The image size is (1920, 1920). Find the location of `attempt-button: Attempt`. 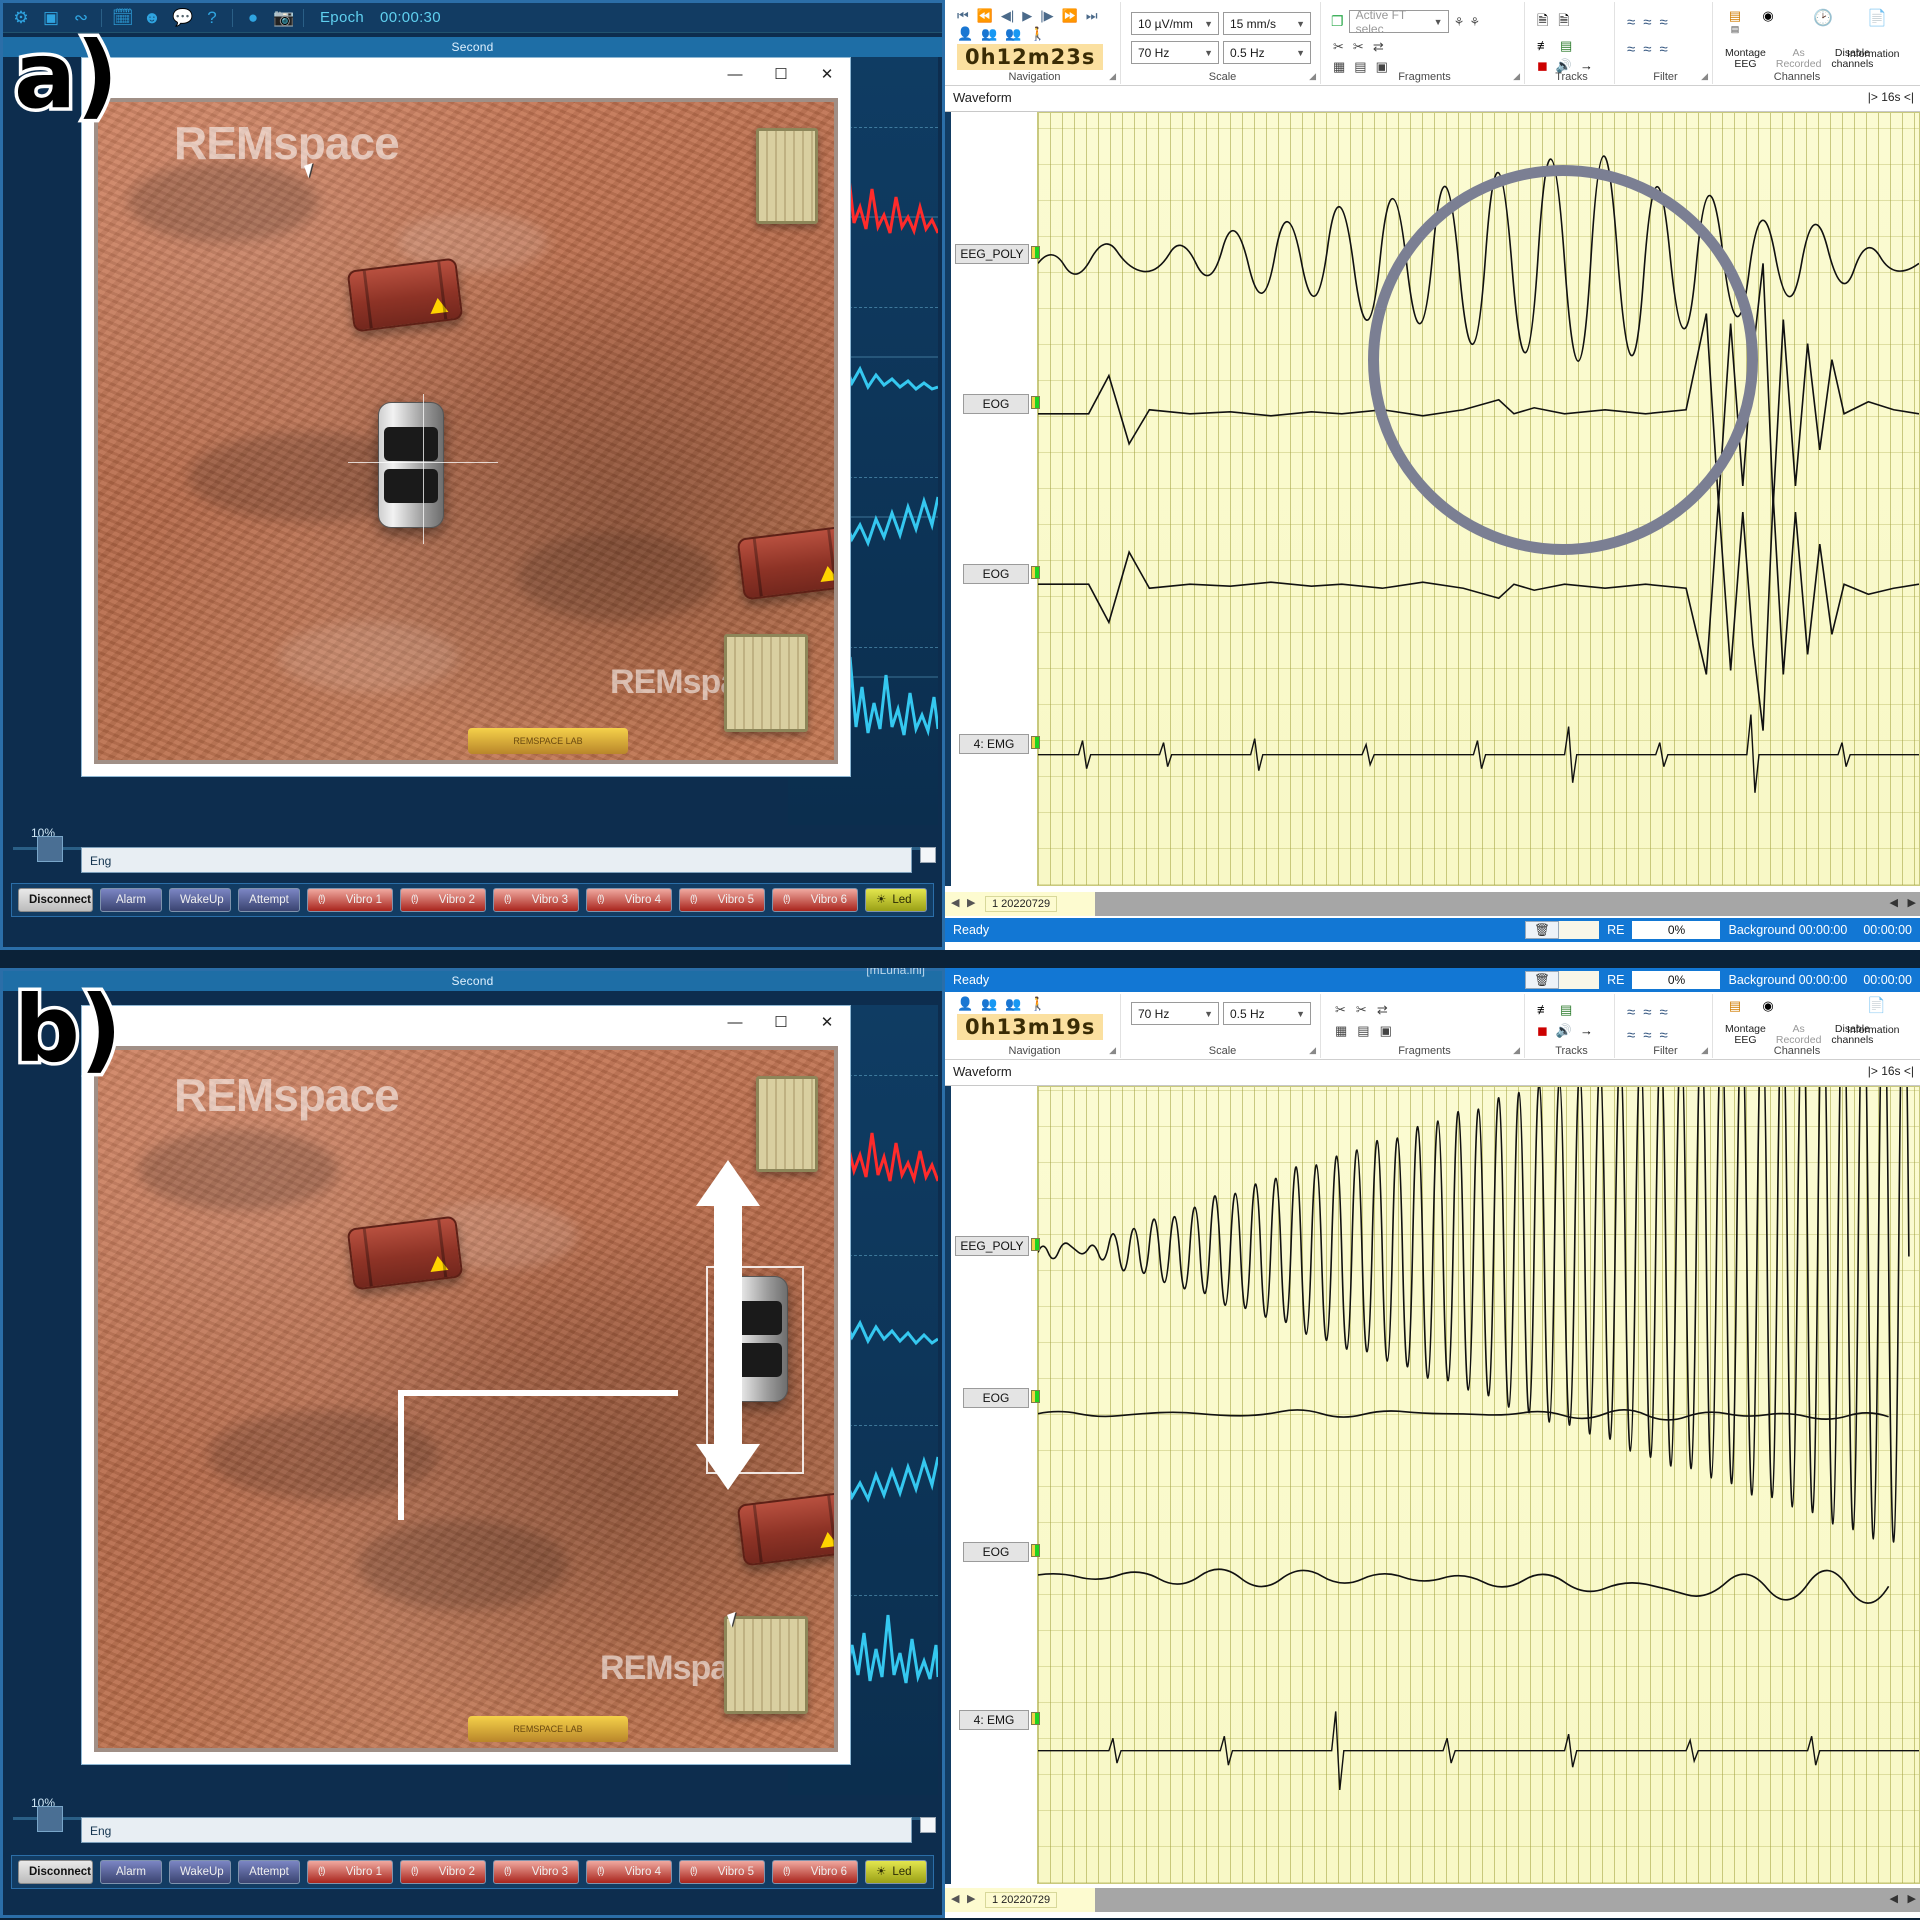

attempt-button: Attempt is located at coordinates (269, 900).